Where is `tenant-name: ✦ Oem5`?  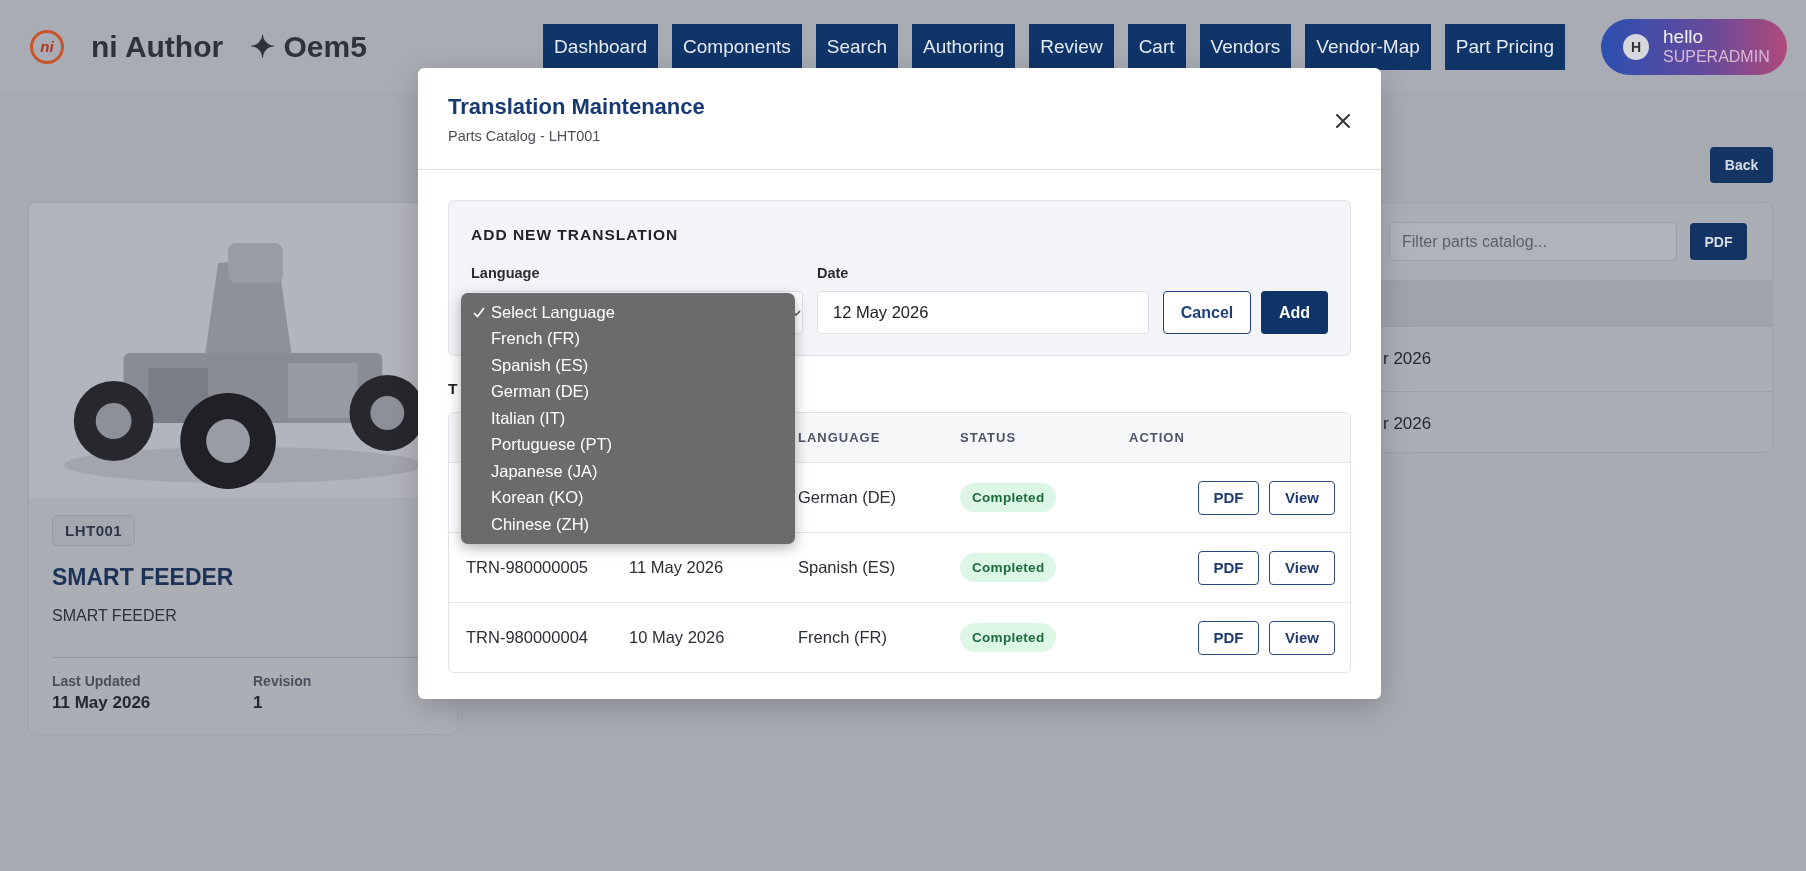
tenant-name: ✦ Oem5 is located at coordinates (308, 46).